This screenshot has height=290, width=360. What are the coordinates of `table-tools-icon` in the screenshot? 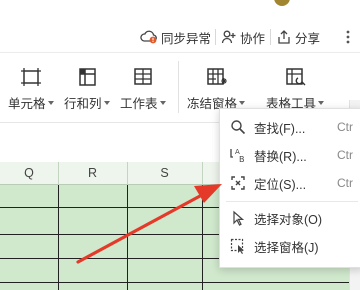 It's located at (295, 77).